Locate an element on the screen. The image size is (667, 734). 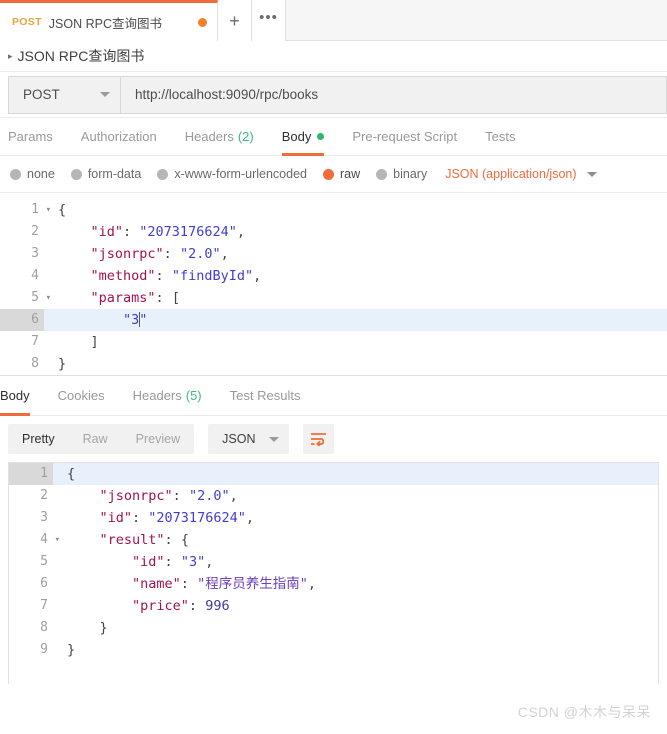
response-format-label: JSON is located at coordinates (239, 439).